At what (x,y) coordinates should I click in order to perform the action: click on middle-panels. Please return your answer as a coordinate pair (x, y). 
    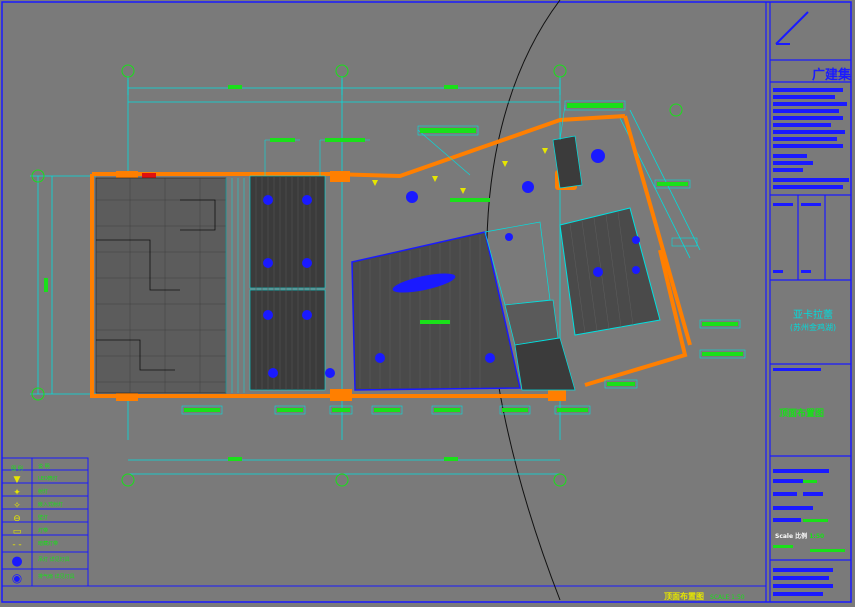
    Looking at the image, I should click on (287, 283).